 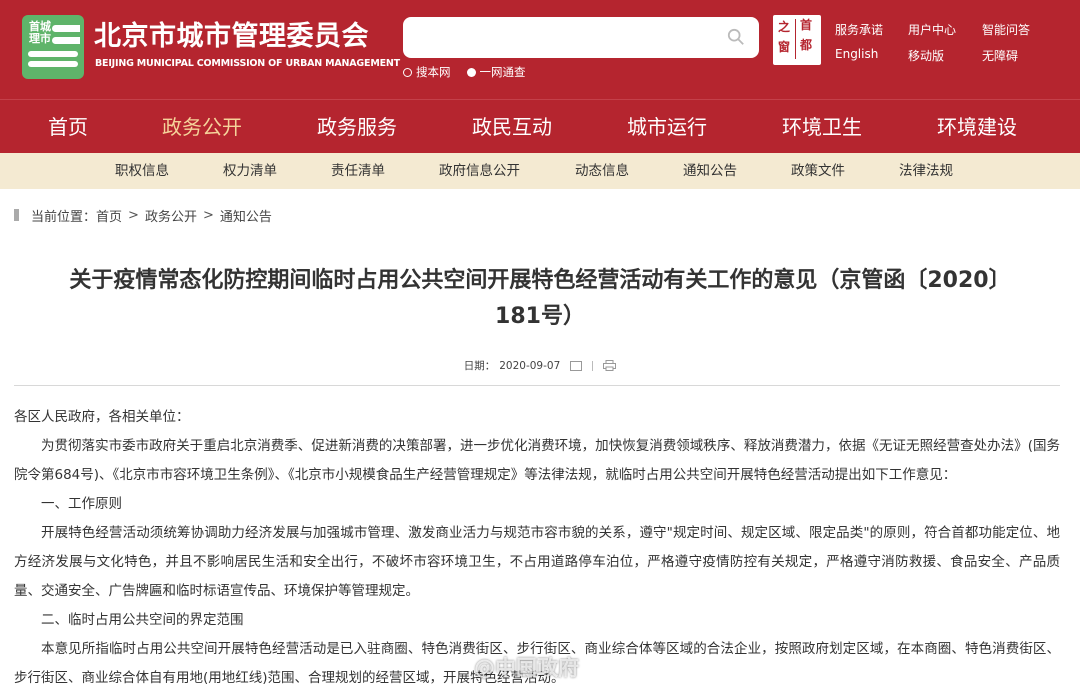 I want to click on site-title: 北京市城市管理委员会, so click(x=231, y=37).